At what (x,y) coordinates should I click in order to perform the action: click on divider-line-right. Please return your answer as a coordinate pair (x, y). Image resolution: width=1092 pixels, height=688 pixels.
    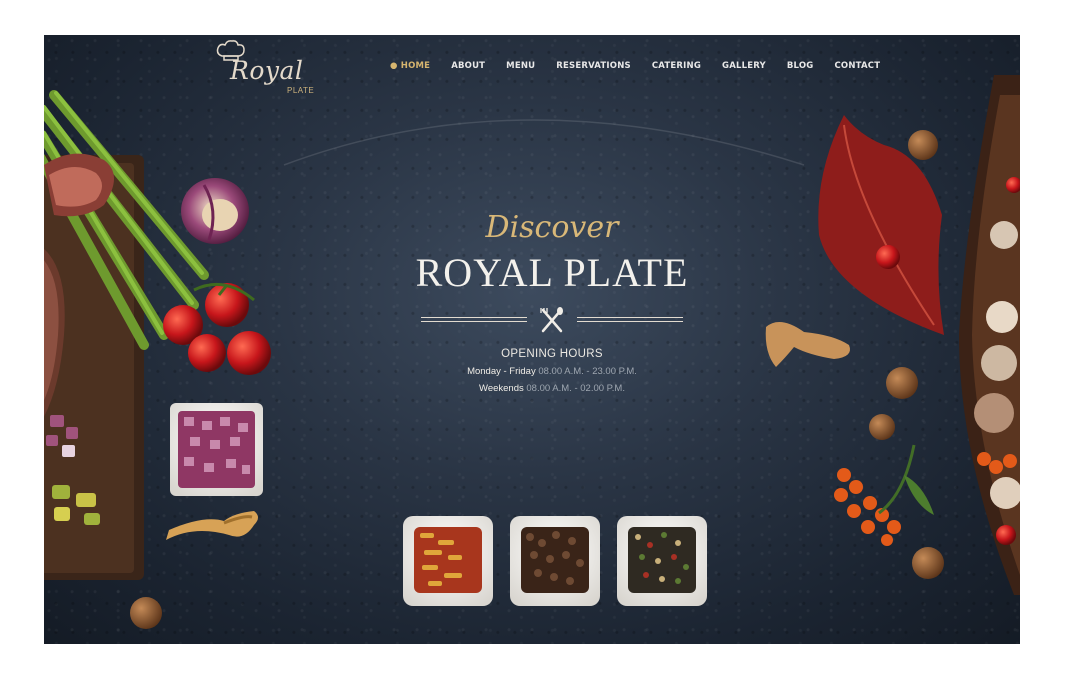
    Looking at the image, I should click on (630, 319).